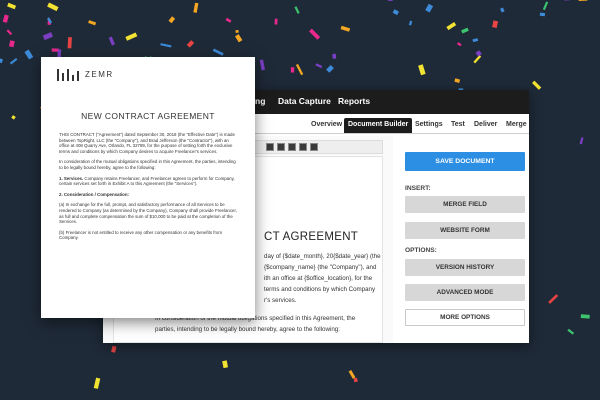 The width and height of the screenshot is (600, 400). I want to click on save-document-button: SAVE DOCUMENT, so click(465, 161).